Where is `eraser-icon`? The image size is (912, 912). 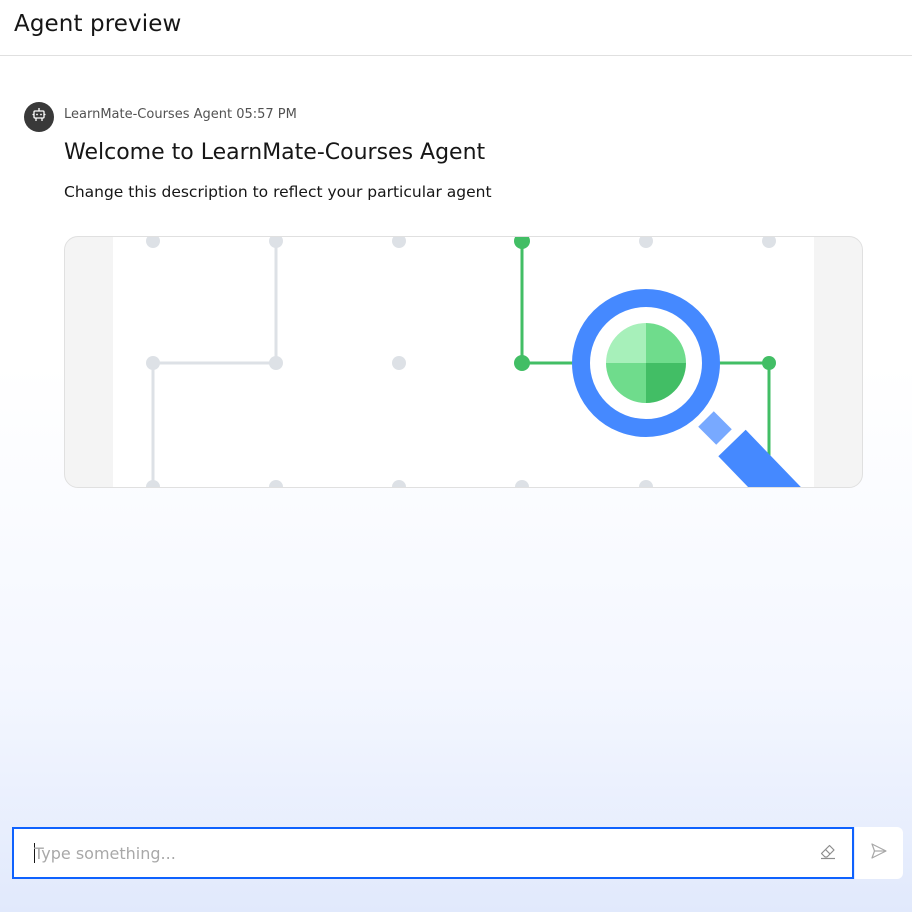 eraser-icon is located at coordinates (828, 853).